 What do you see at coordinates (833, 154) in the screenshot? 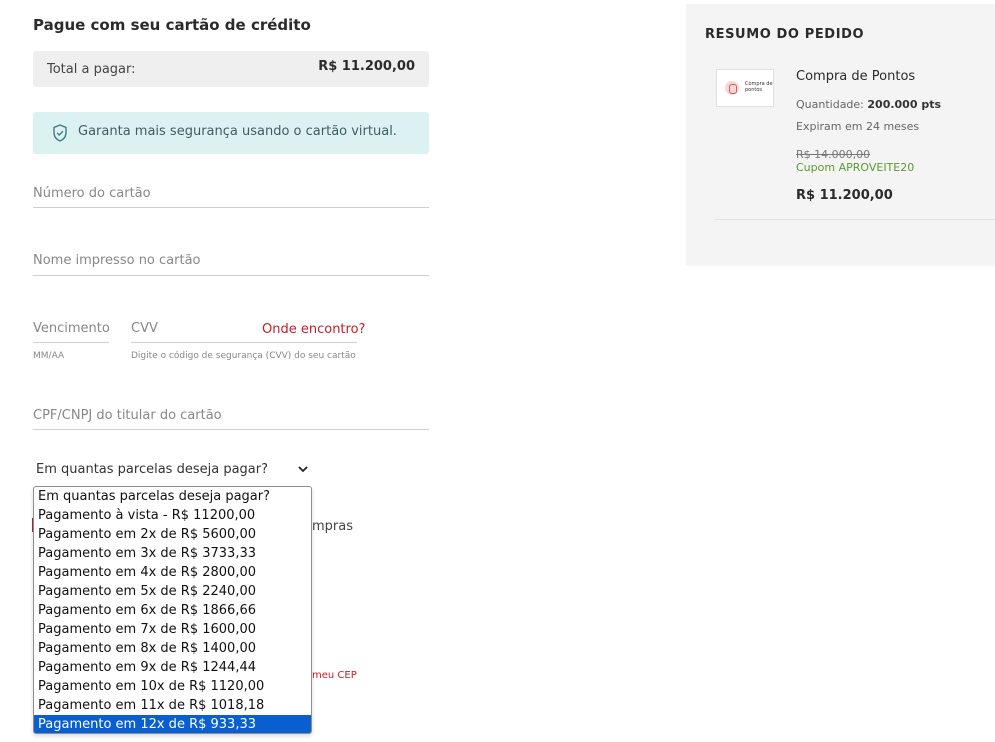
I see `old-price: R$ 14.000,00` at bounding box center [833, 154].